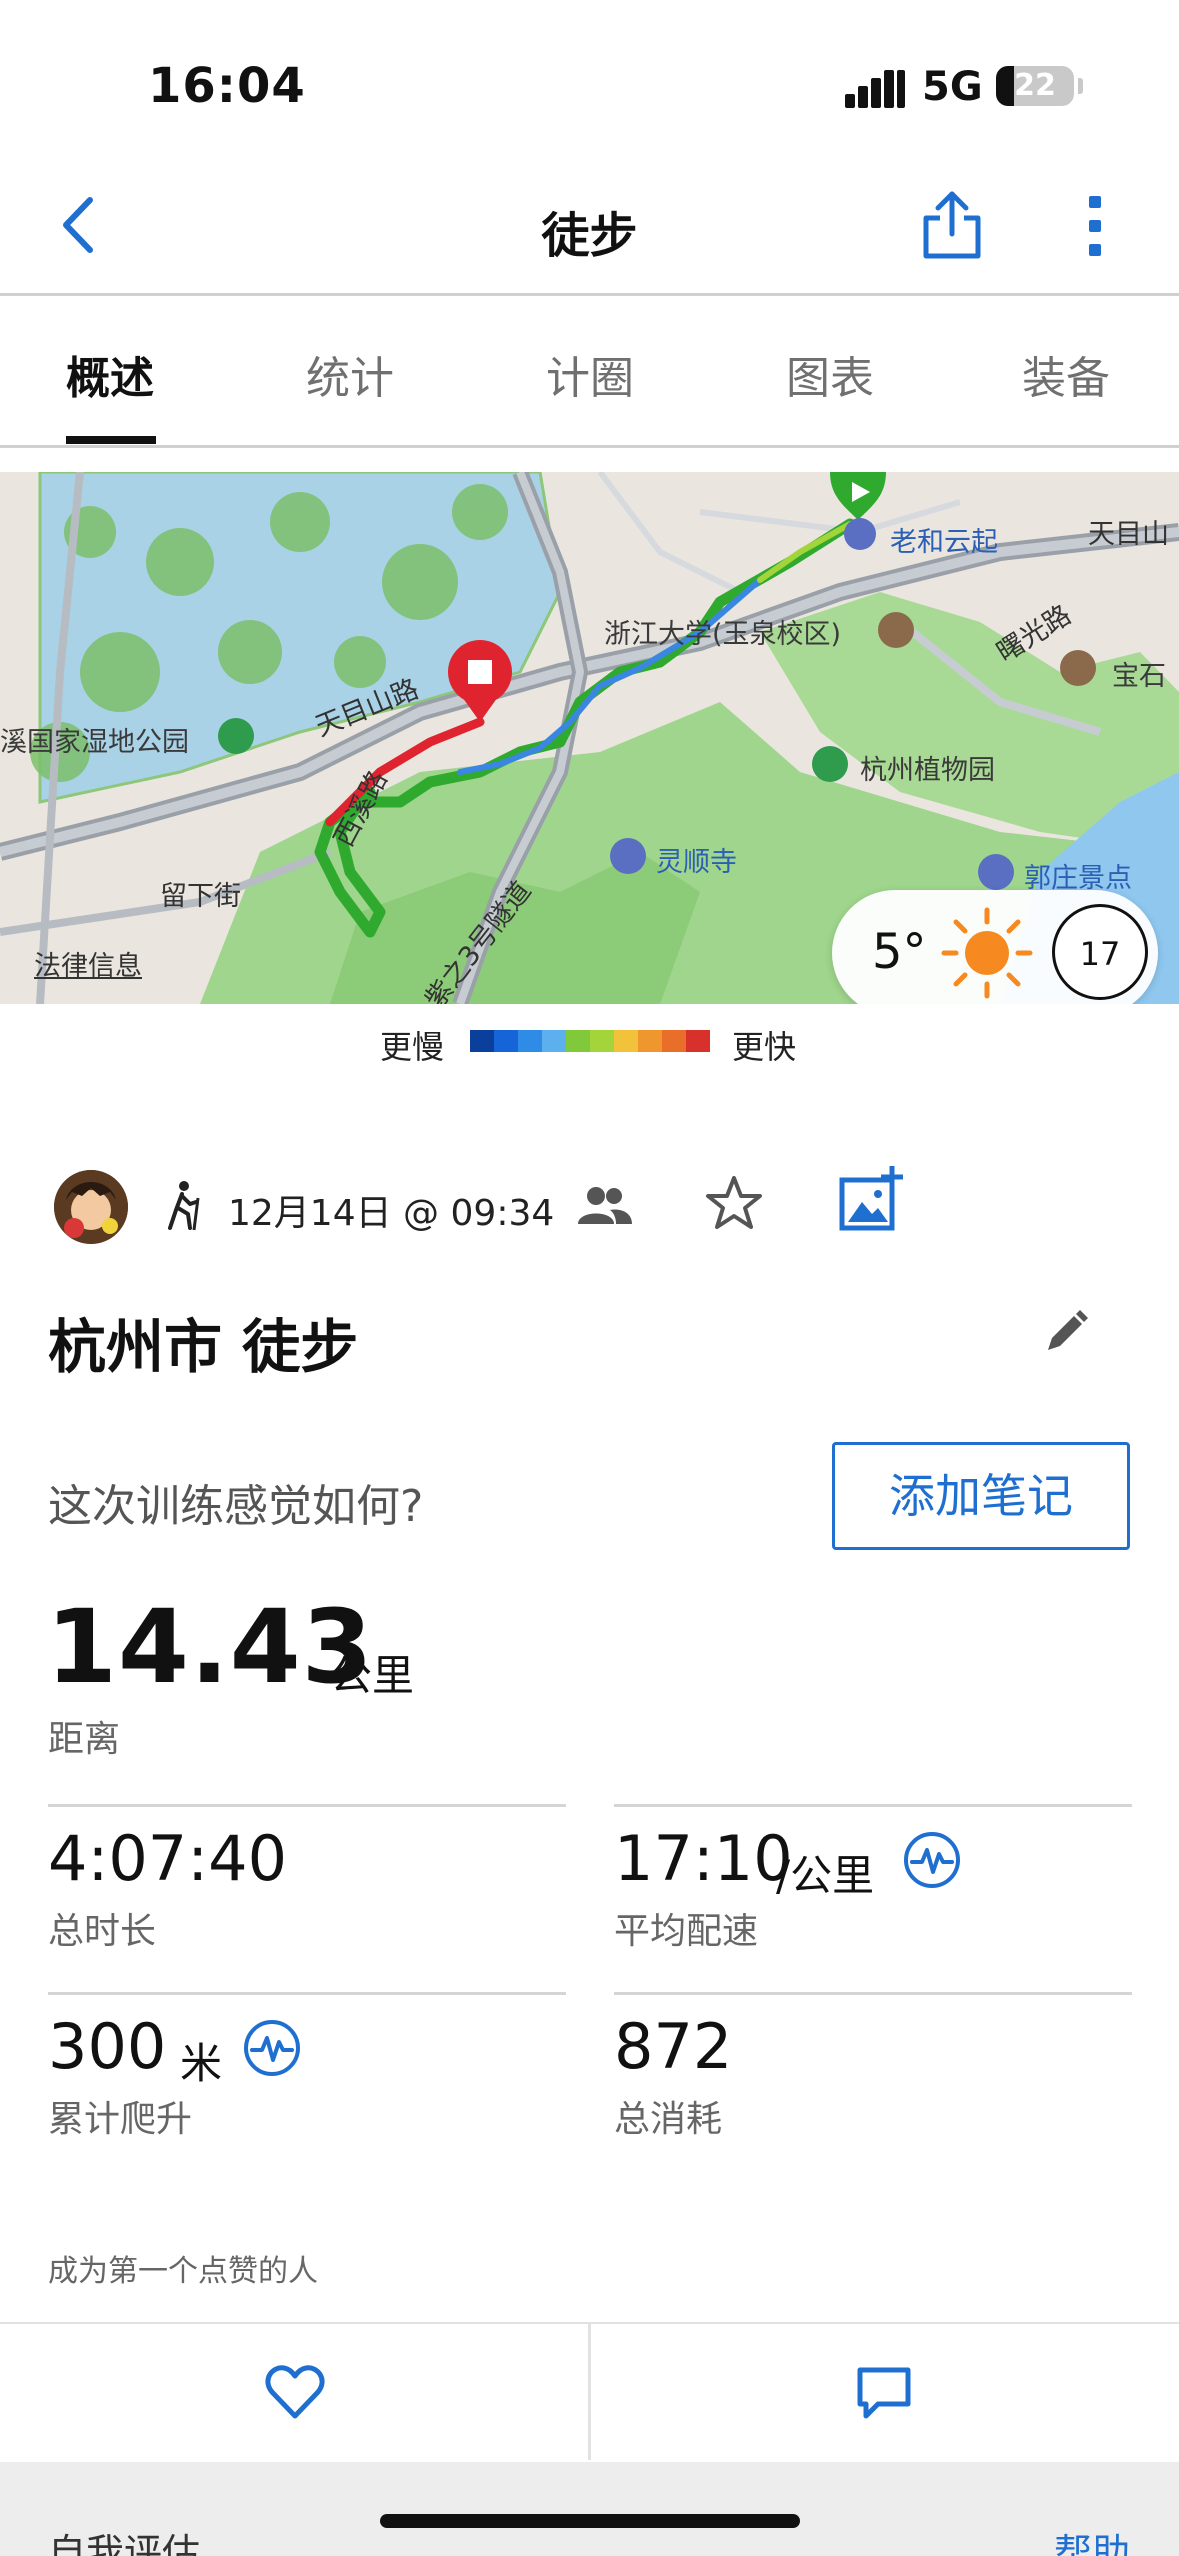 This screenshot has width=1179, height=2556. I want to click on self-eval-label: 自我评估, so click(124, 2543).